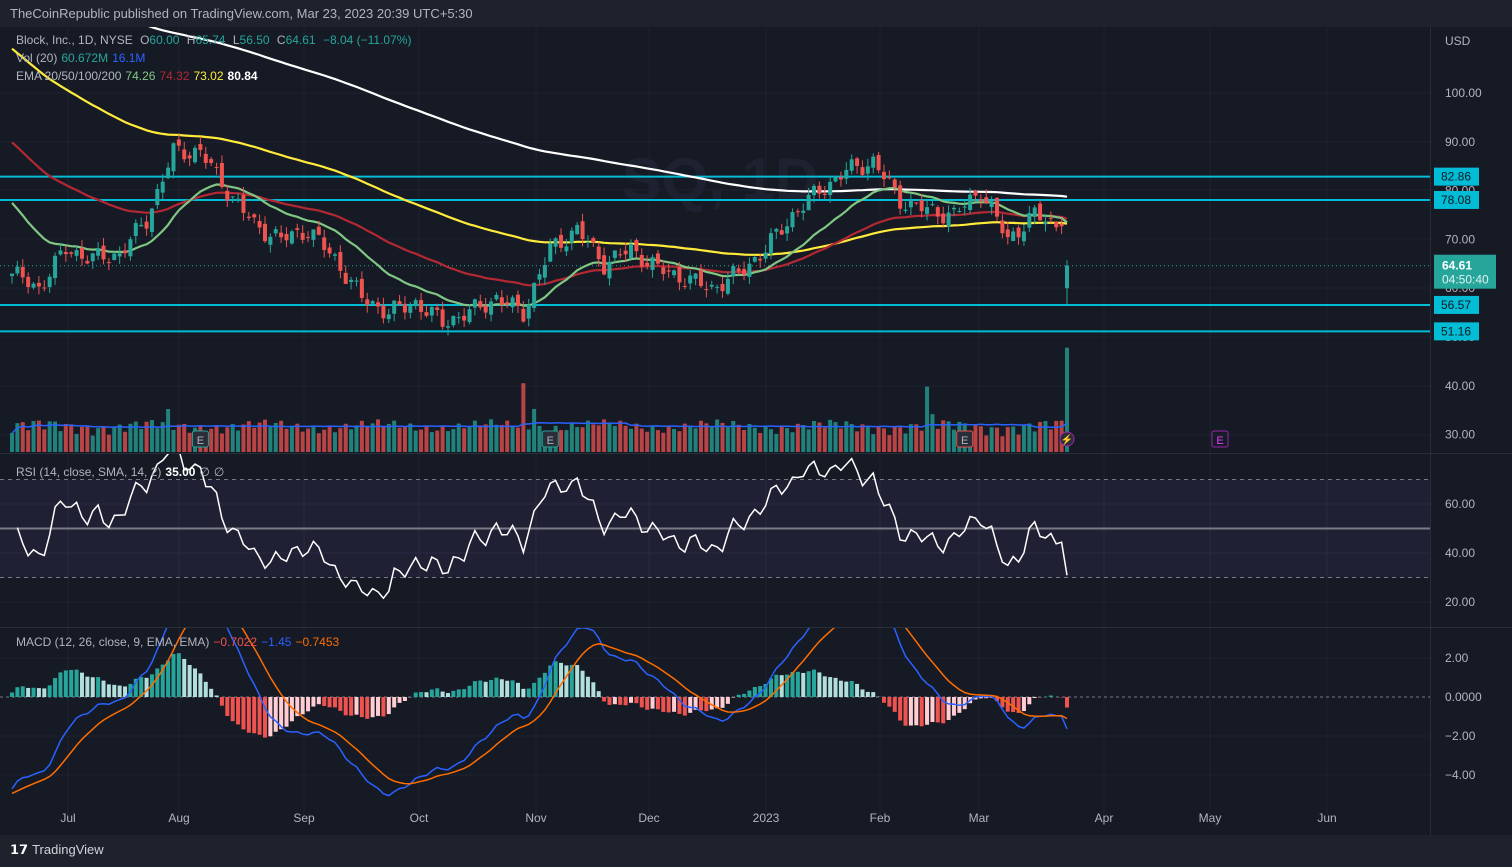  What do you see at coordinates (419, 818) in the screenshot?
I see `time-tick-label: Oct` at bounding box center [419, 818].